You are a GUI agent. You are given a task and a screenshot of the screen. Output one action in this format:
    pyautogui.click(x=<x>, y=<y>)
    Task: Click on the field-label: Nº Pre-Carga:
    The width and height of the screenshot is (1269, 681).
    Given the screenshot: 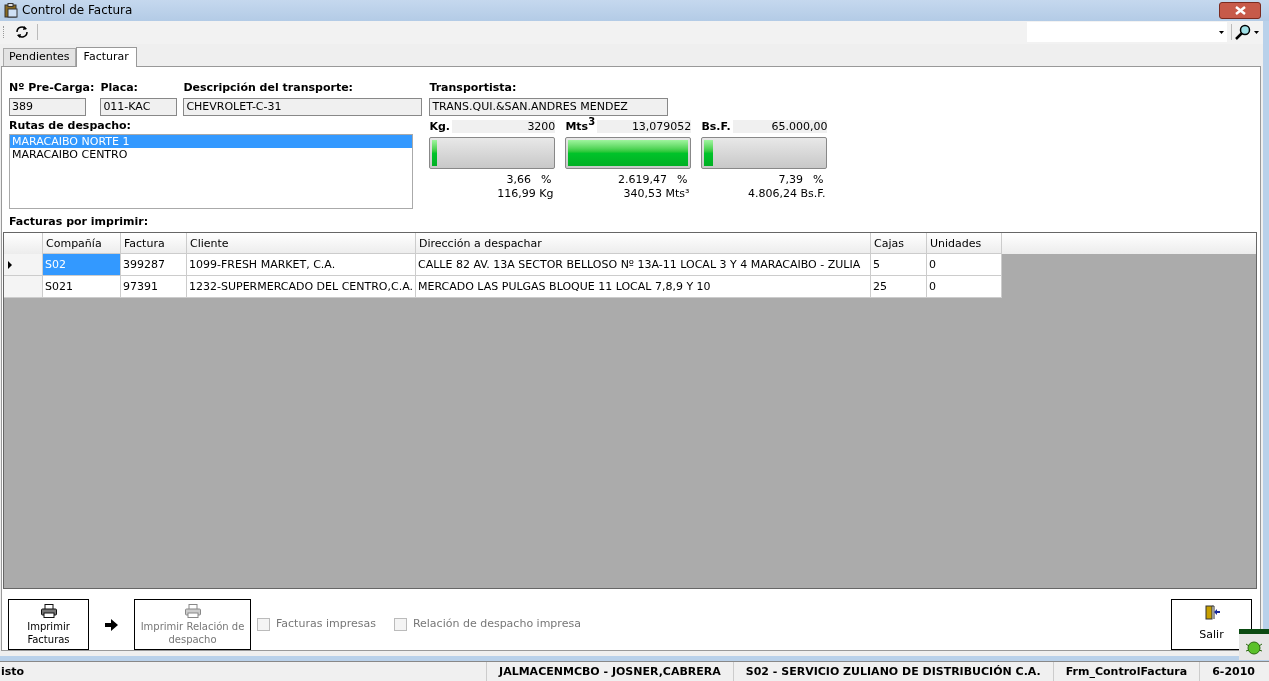 What is the action you would take?
    pyautogui.click(x=52, y=87)
    